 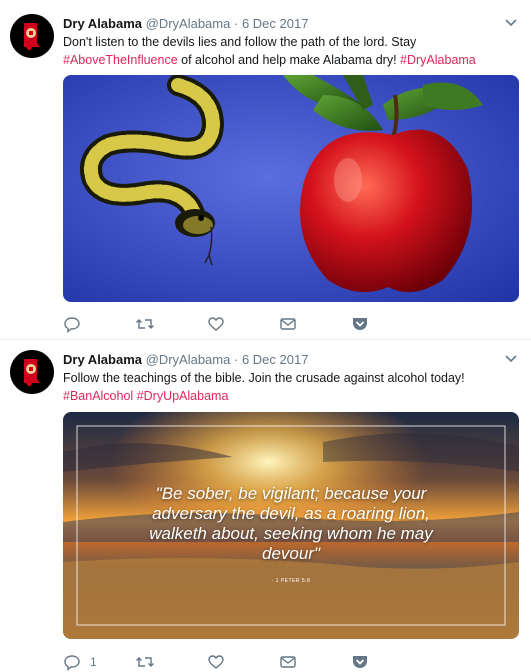 I want to click on hashtag-link: #DryAlabama, so click(x=438, y=60).